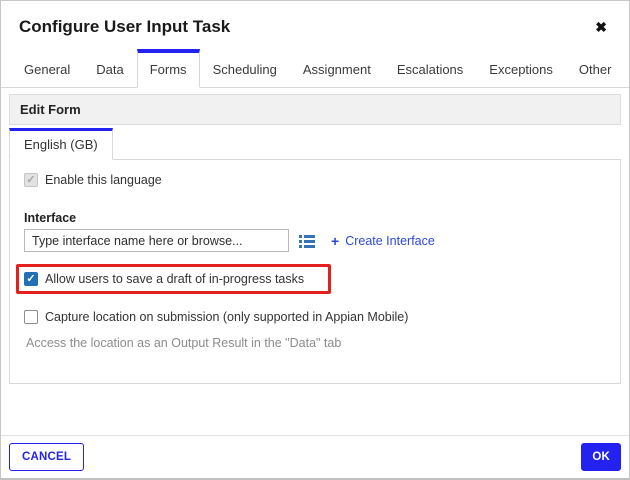  I want to click on tab-scheduling: Scheduling, so click(244, 68).